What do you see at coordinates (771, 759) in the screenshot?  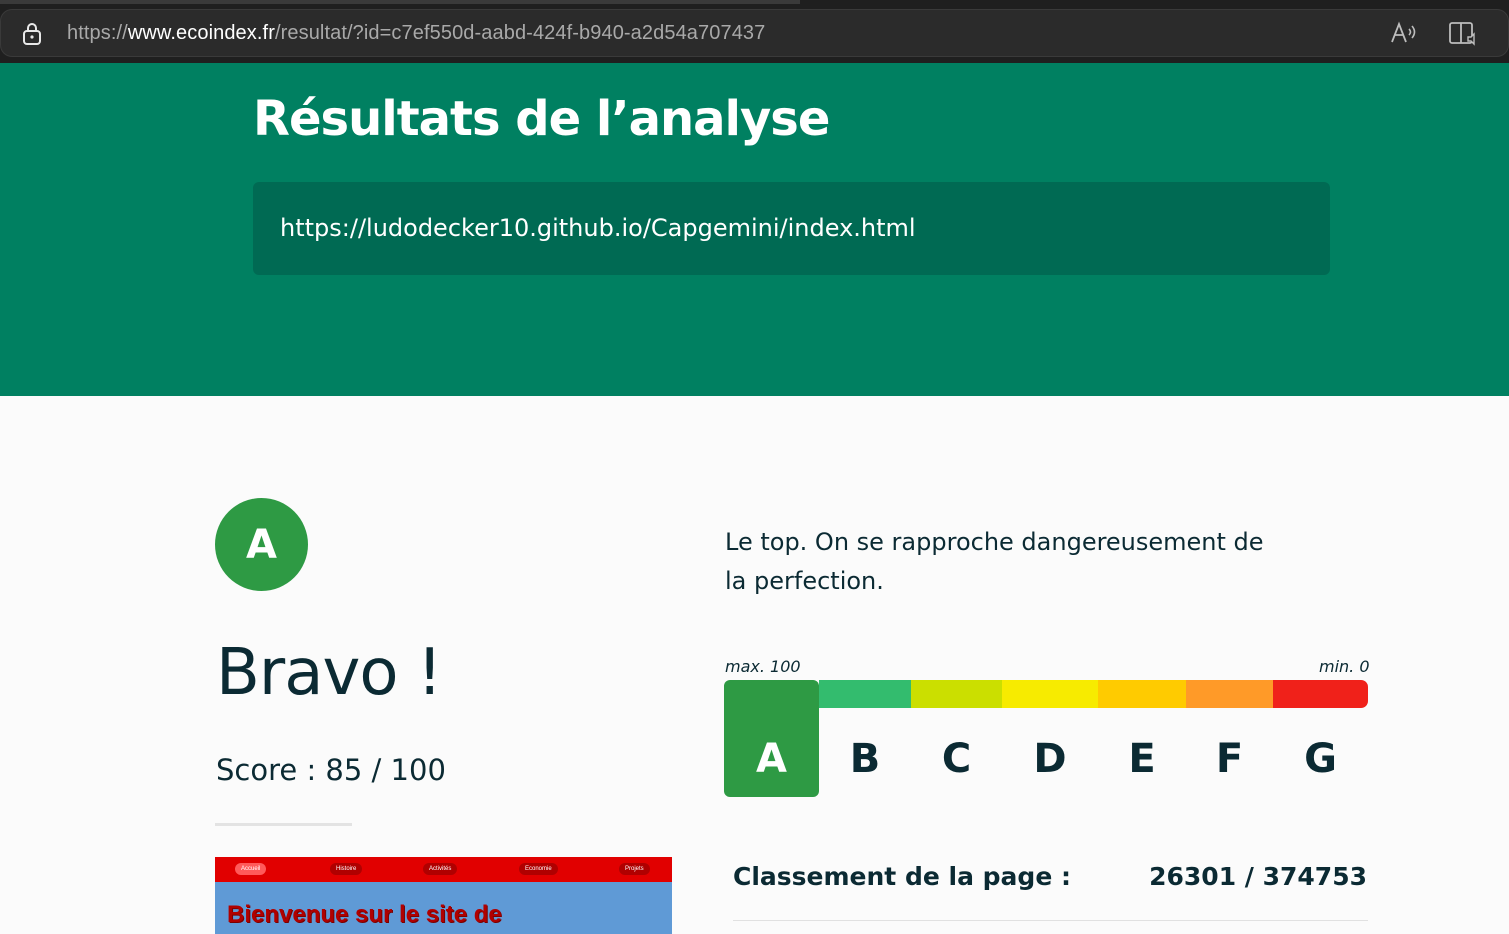 I see `grade-scale-letter-a: A` at bounding box center [771, 759].